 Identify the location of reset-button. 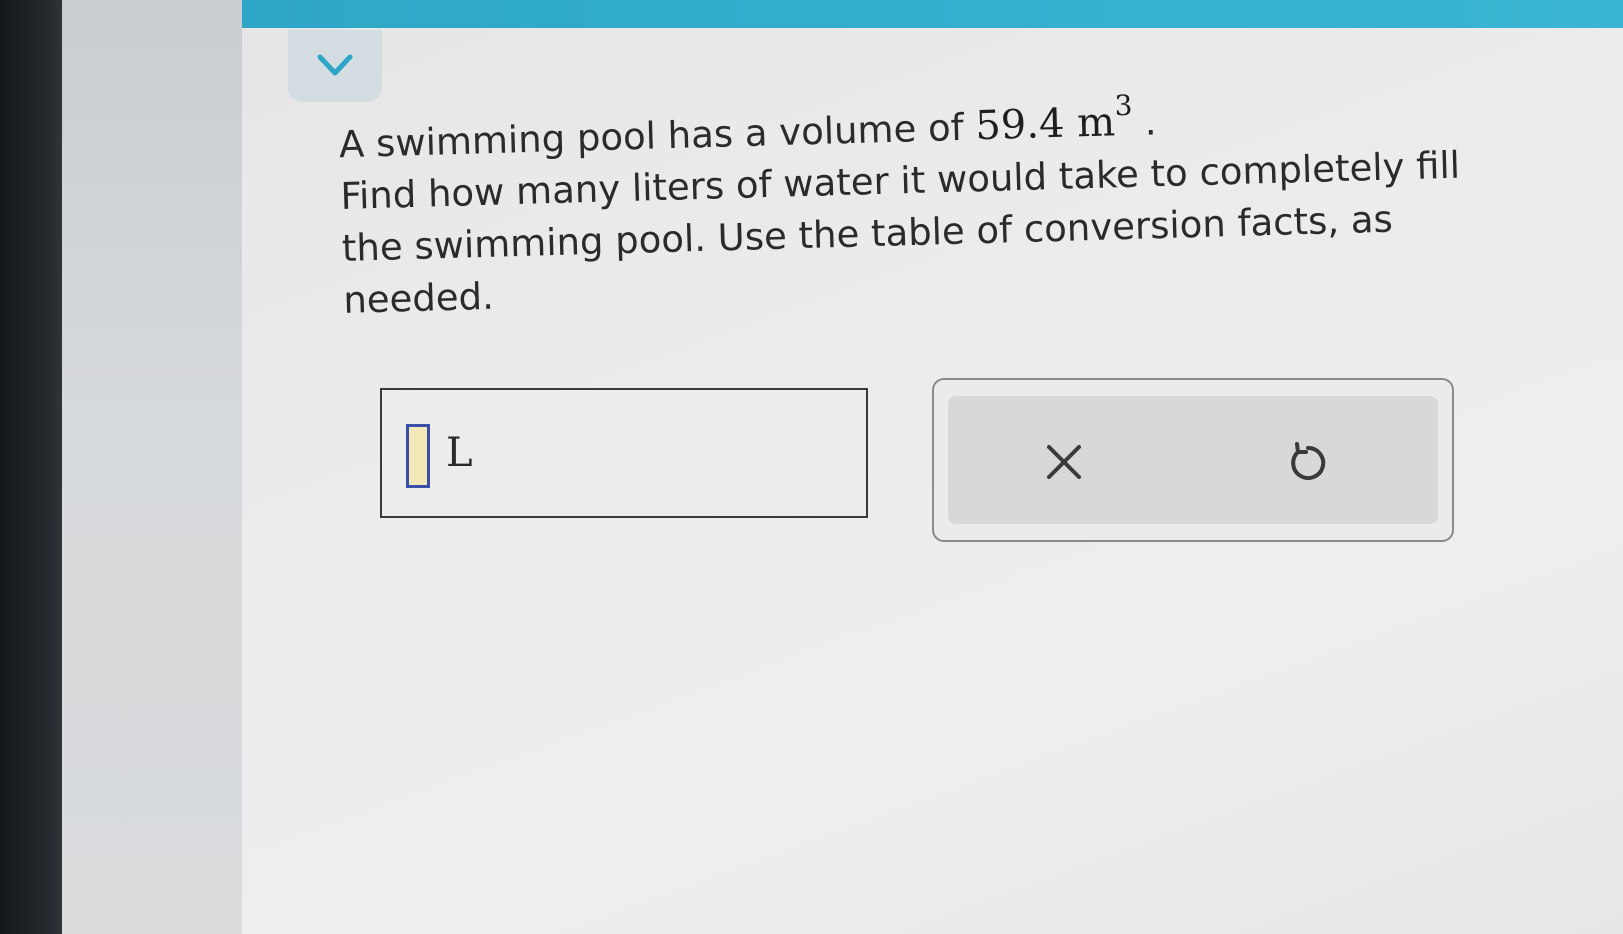
(1306, 462).